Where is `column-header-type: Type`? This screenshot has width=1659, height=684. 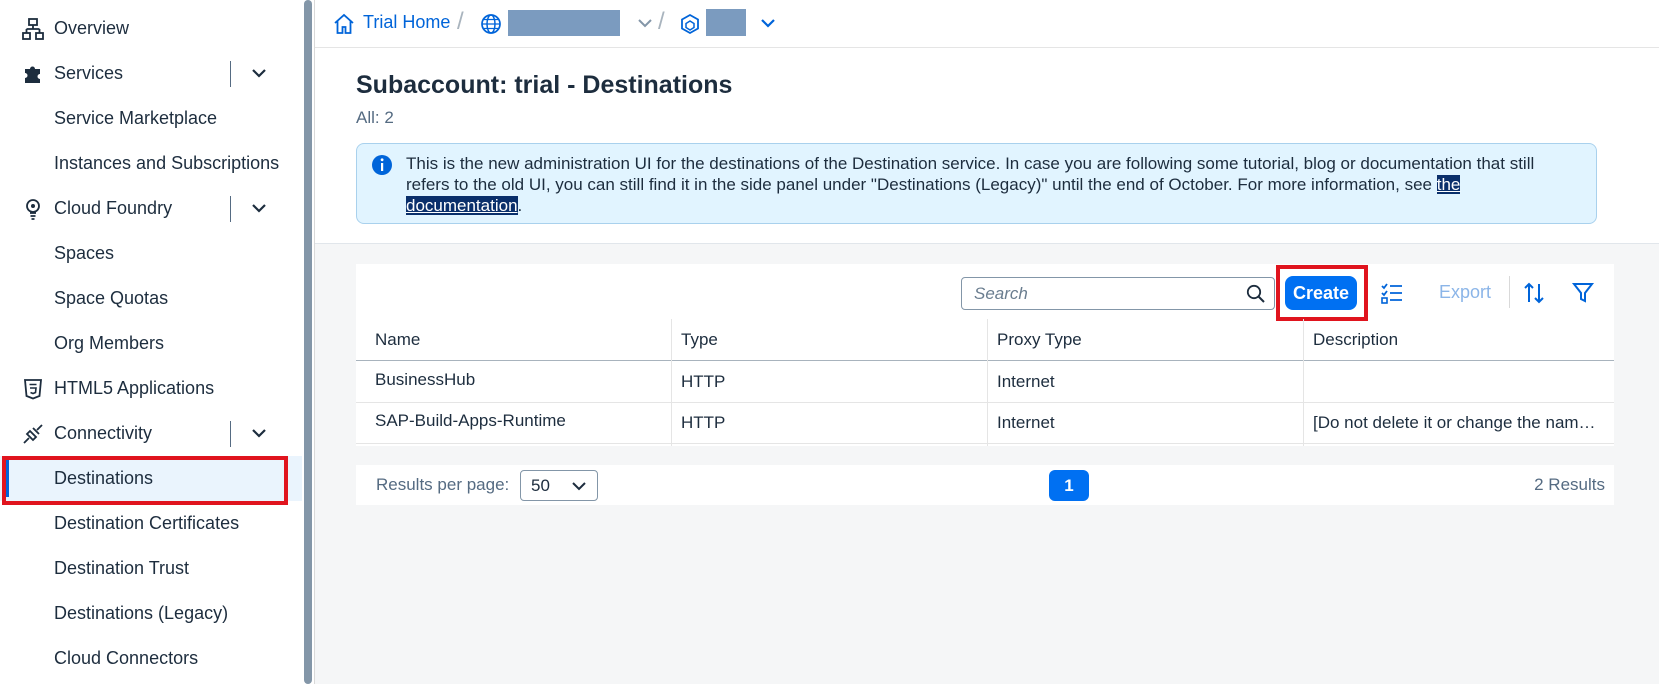
column-header-type: Type is located at coordinates (699, 340).